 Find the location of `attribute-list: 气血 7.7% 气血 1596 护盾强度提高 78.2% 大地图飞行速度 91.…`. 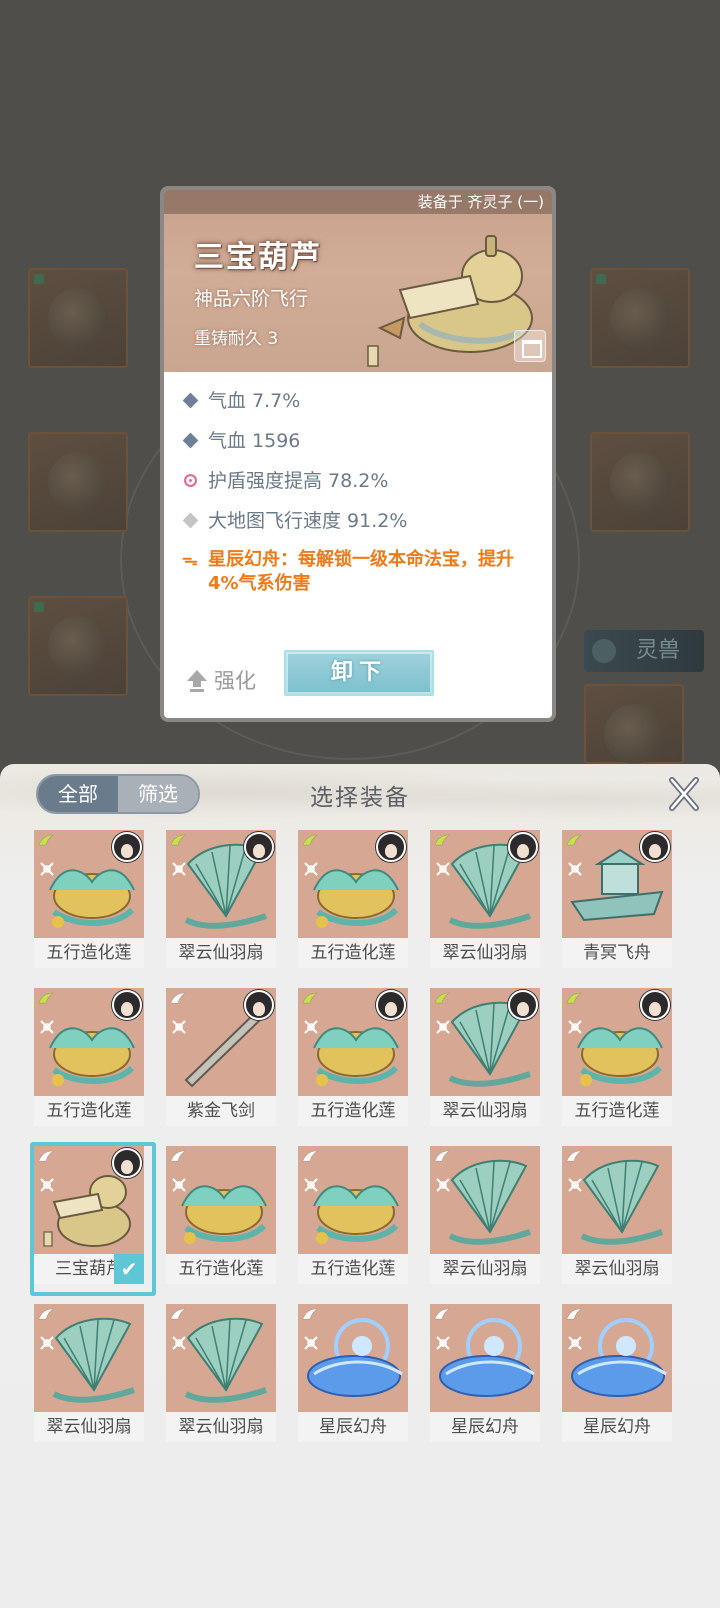

attribute-list: 气血 7.7% 气血 1596 护盾强度提高 78.2% 大地图飞行速度 91.… is located at coordinates (362, 499).